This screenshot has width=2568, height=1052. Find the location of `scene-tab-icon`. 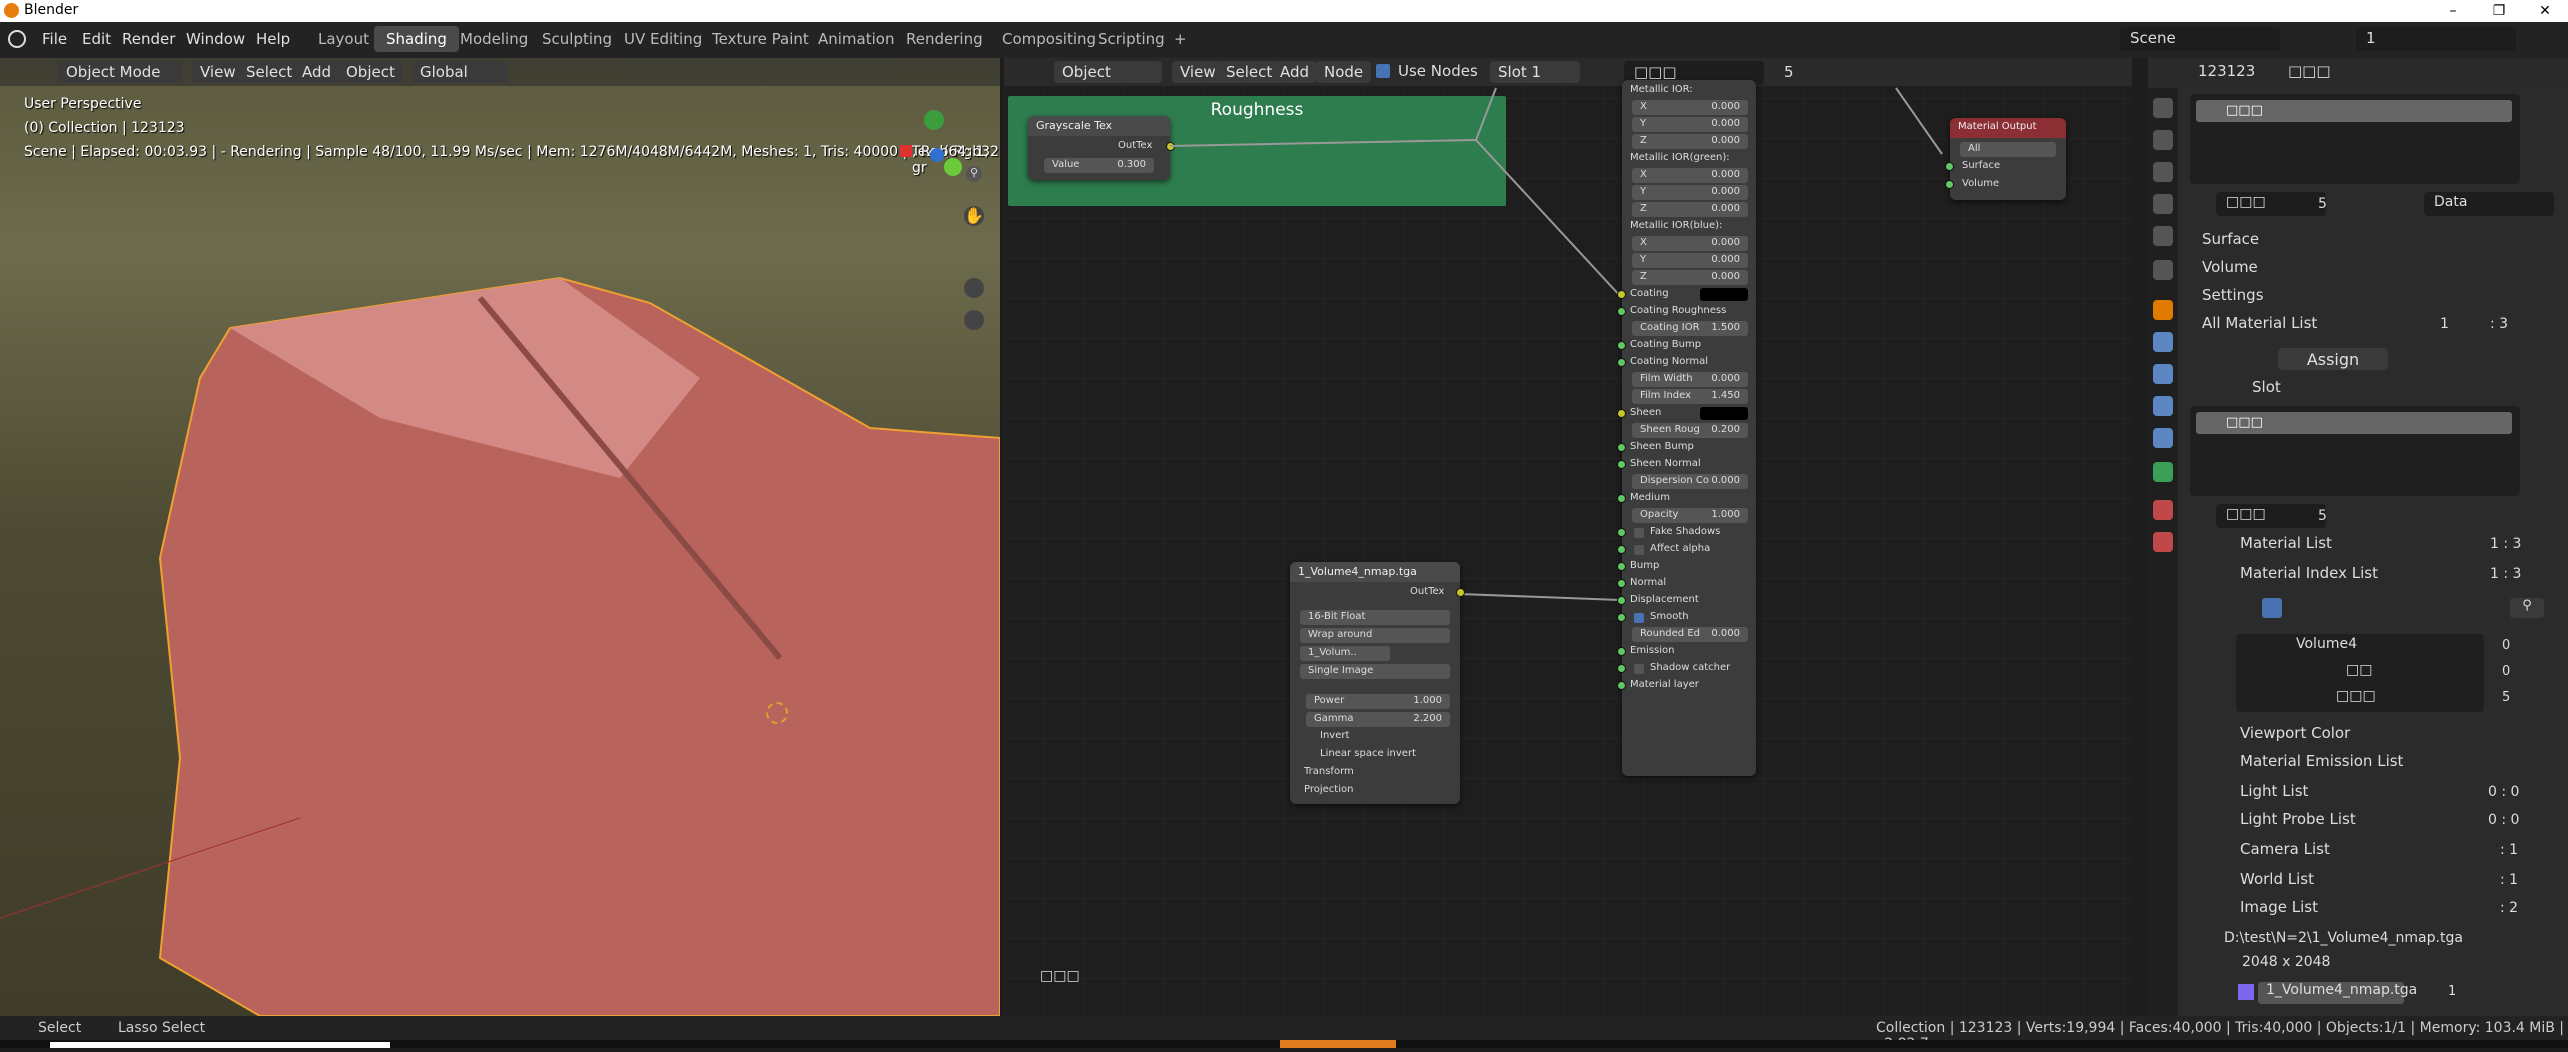

scene-tab-icon is located at coordinates (2163, 236).